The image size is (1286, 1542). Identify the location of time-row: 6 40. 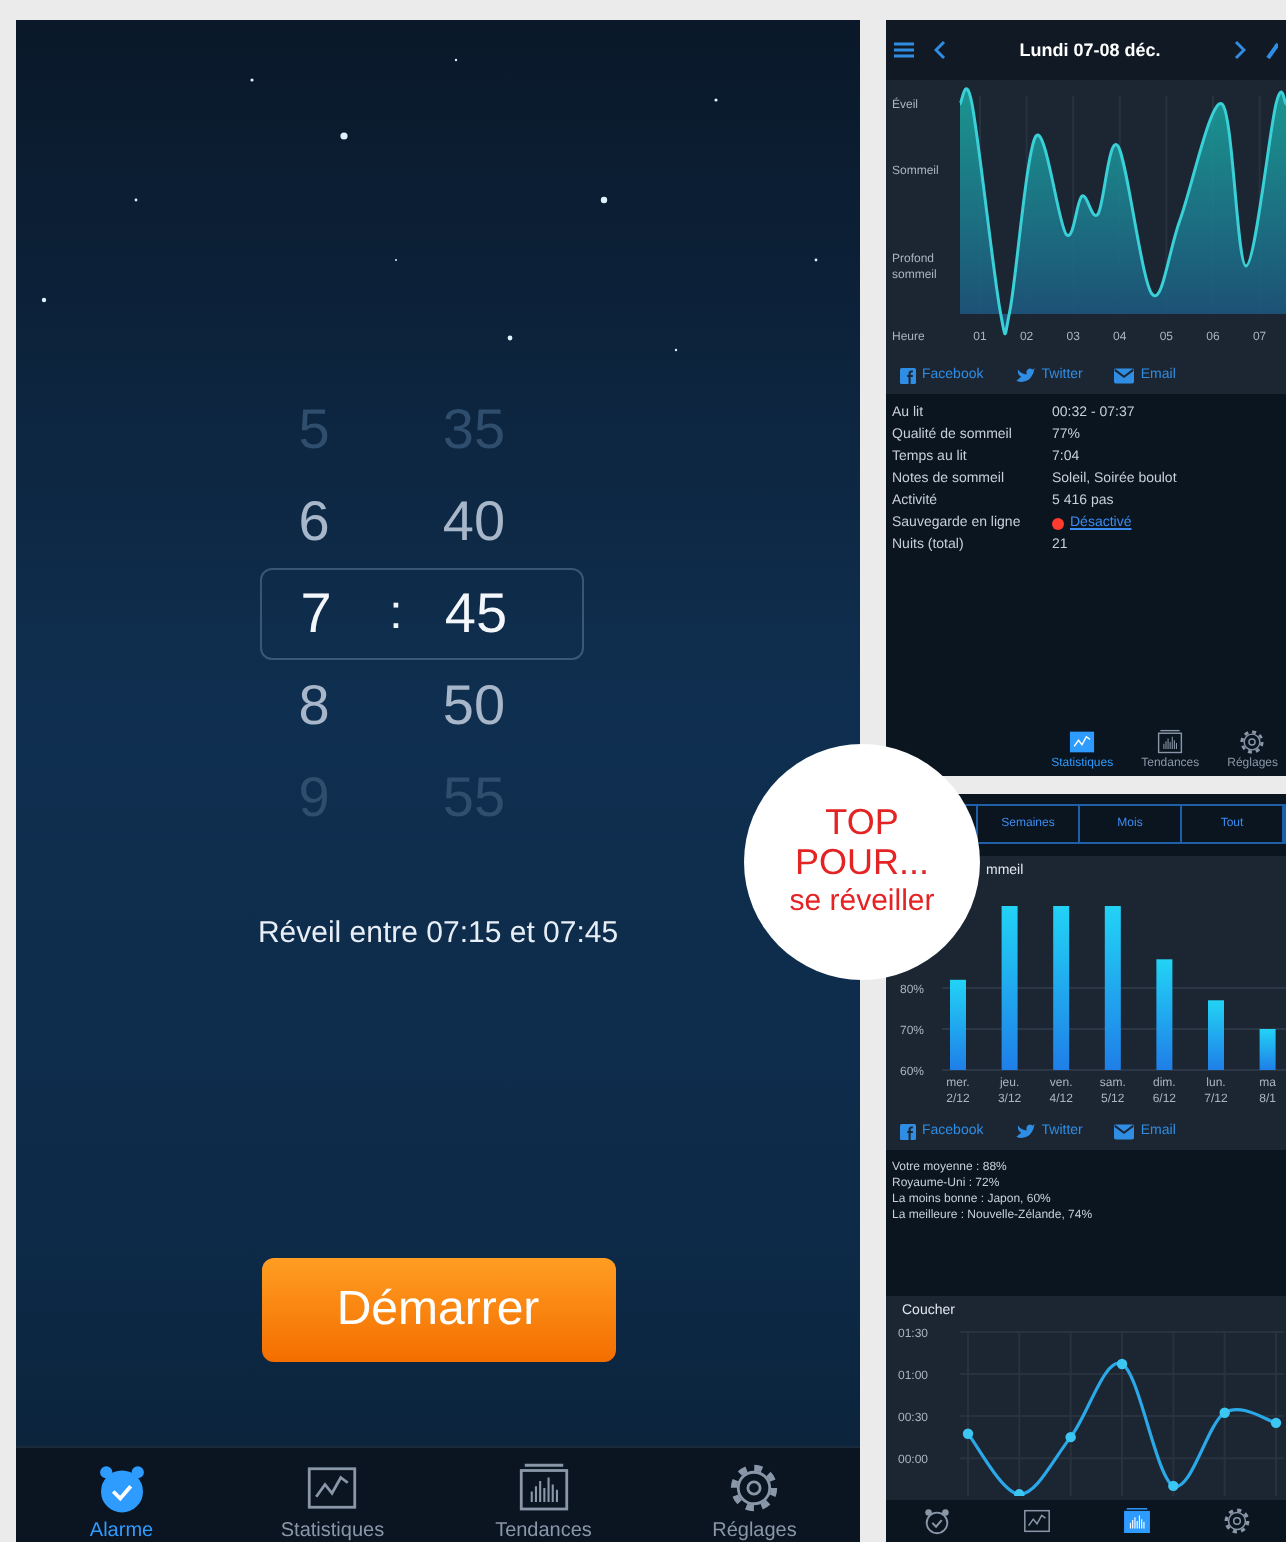
(422, 522).